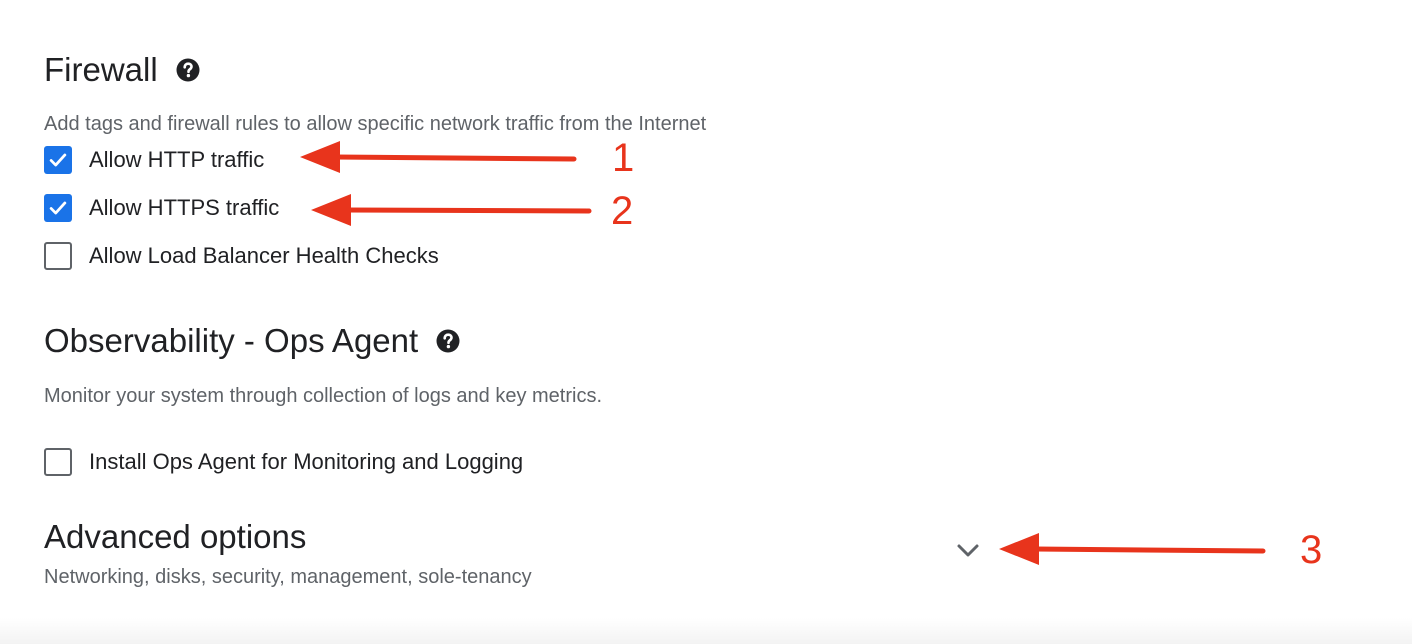 The width and height of the screenshot is (1412, 644). Describe the element at coordinates (623, 158) in the screenshot. I see `annotation-number-1: 1` at that location.